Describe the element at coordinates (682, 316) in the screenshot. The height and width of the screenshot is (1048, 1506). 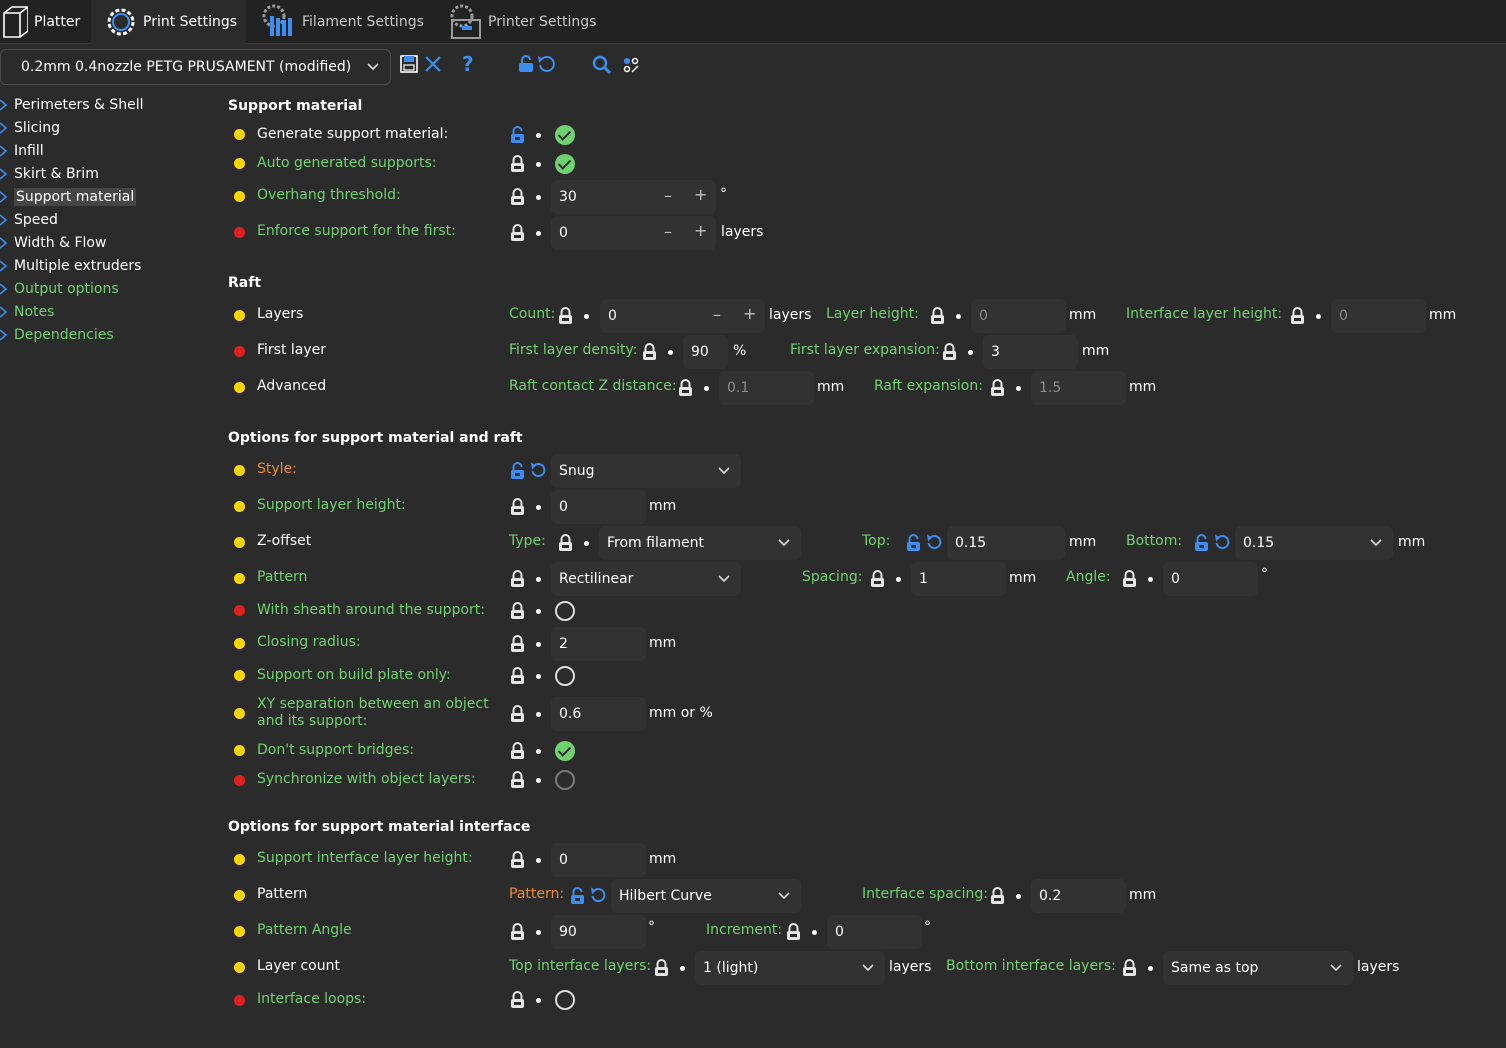
I see `raft-count-input: 0 – +` at that location.